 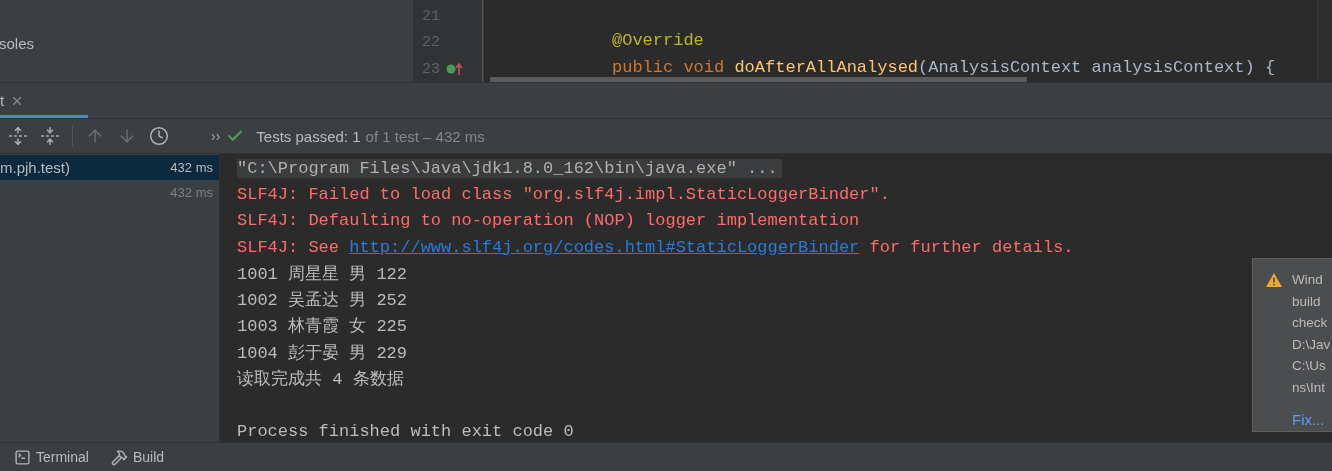 What do you see at coordinates (137, 457) in the screenshot?
I see `tool-window-button: Build` at bounding box center [137, 457].